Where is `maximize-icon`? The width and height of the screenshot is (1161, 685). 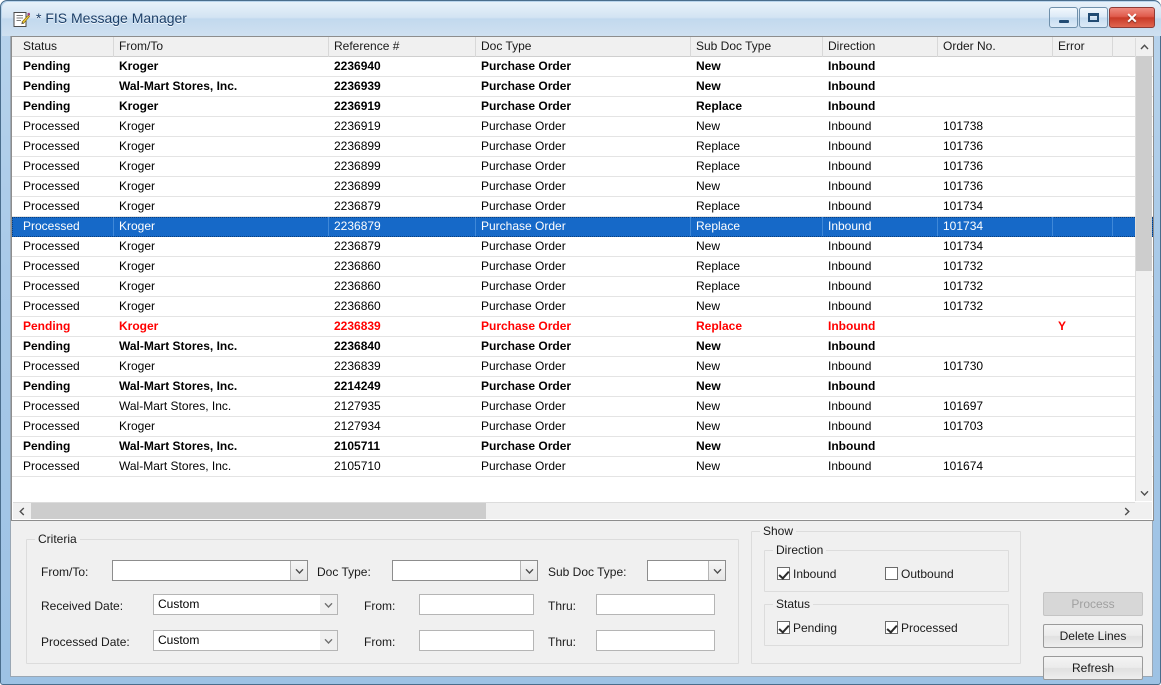
maximize-icon is located at coordinates (1093, 17).